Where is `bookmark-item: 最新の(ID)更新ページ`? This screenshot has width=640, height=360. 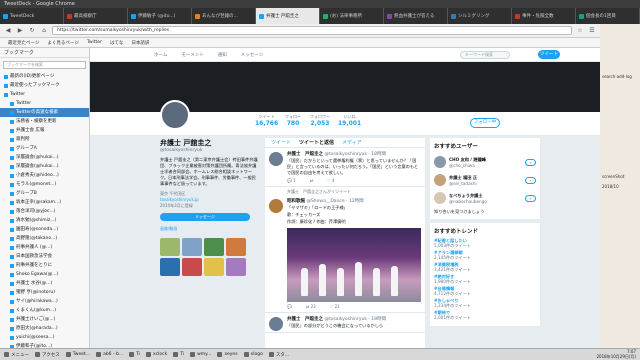
bookmark-item: 最新の(ID)更新ページ is located at coordinates (44, 76).